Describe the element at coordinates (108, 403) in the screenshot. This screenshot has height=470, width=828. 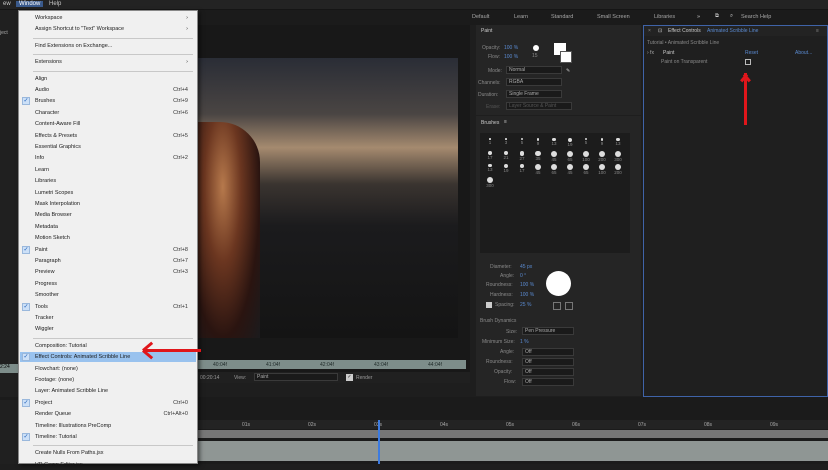
I see `menu-item: ✓ Project Ctrl+0` at that location.